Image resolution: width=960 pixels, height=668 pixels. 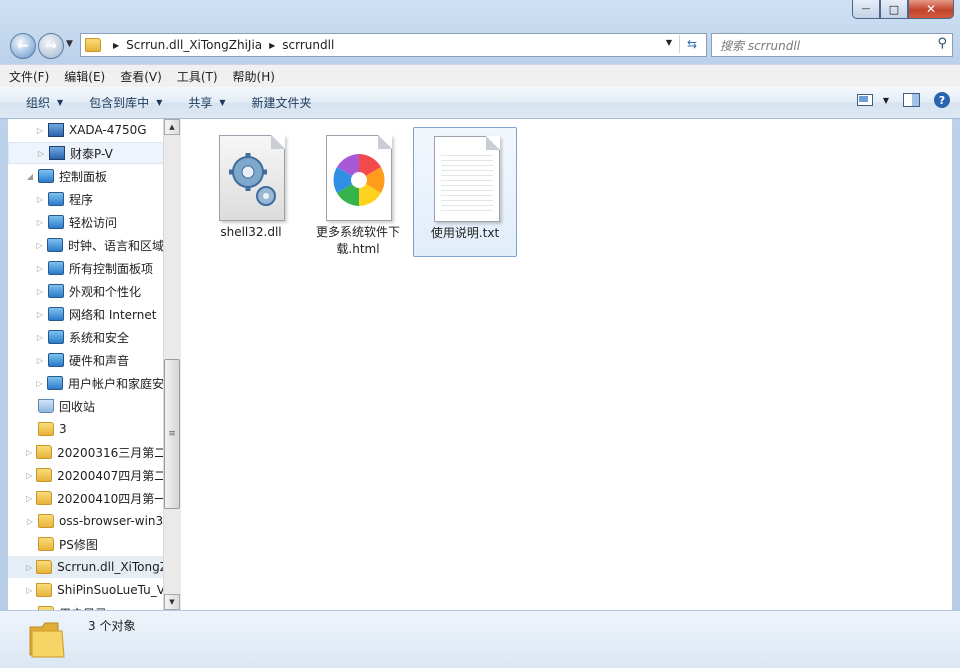 What do you see at coordinates (81, 199) in the screenshot?
I see `nav-item-label: 程序` at bounding box center [81, 199].